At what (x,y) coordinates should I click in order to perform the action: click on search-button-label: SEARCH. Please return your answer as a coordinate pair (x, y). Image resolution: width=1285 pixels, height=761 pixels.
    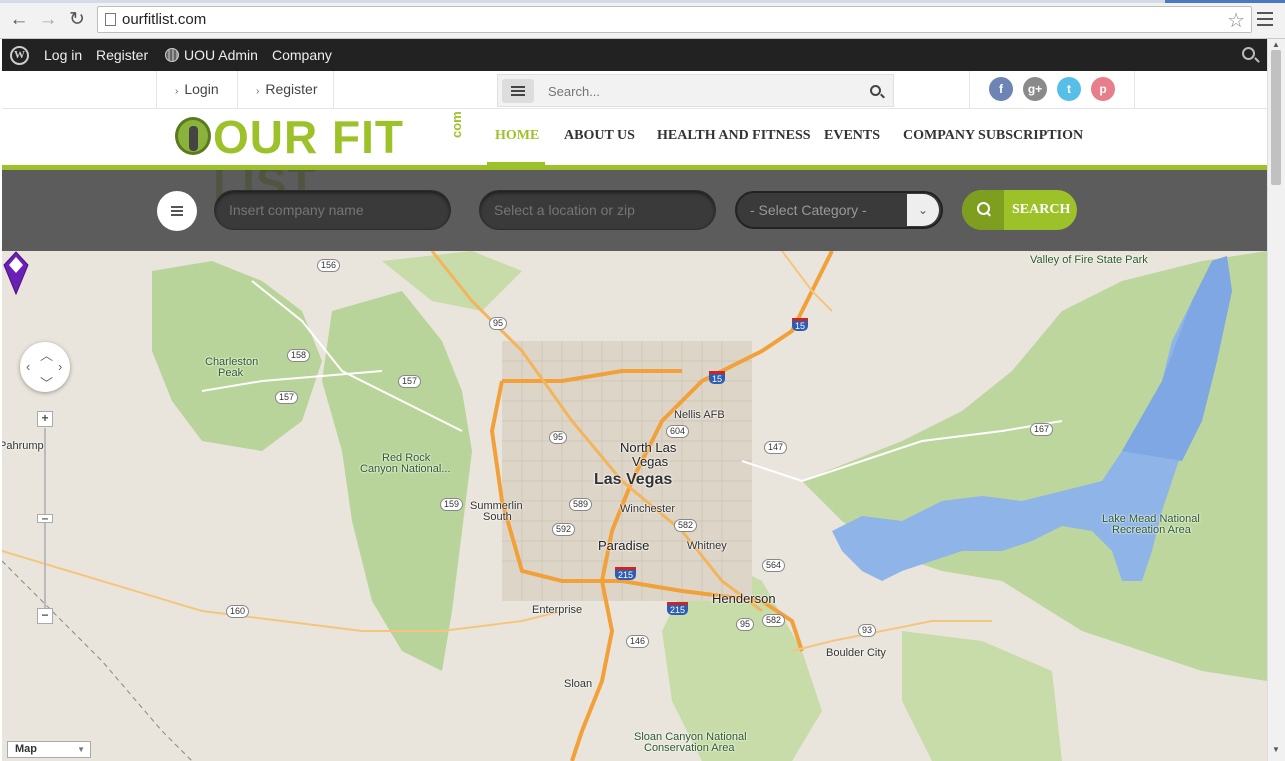
    Looking at the image, I should click on (1041, 209).